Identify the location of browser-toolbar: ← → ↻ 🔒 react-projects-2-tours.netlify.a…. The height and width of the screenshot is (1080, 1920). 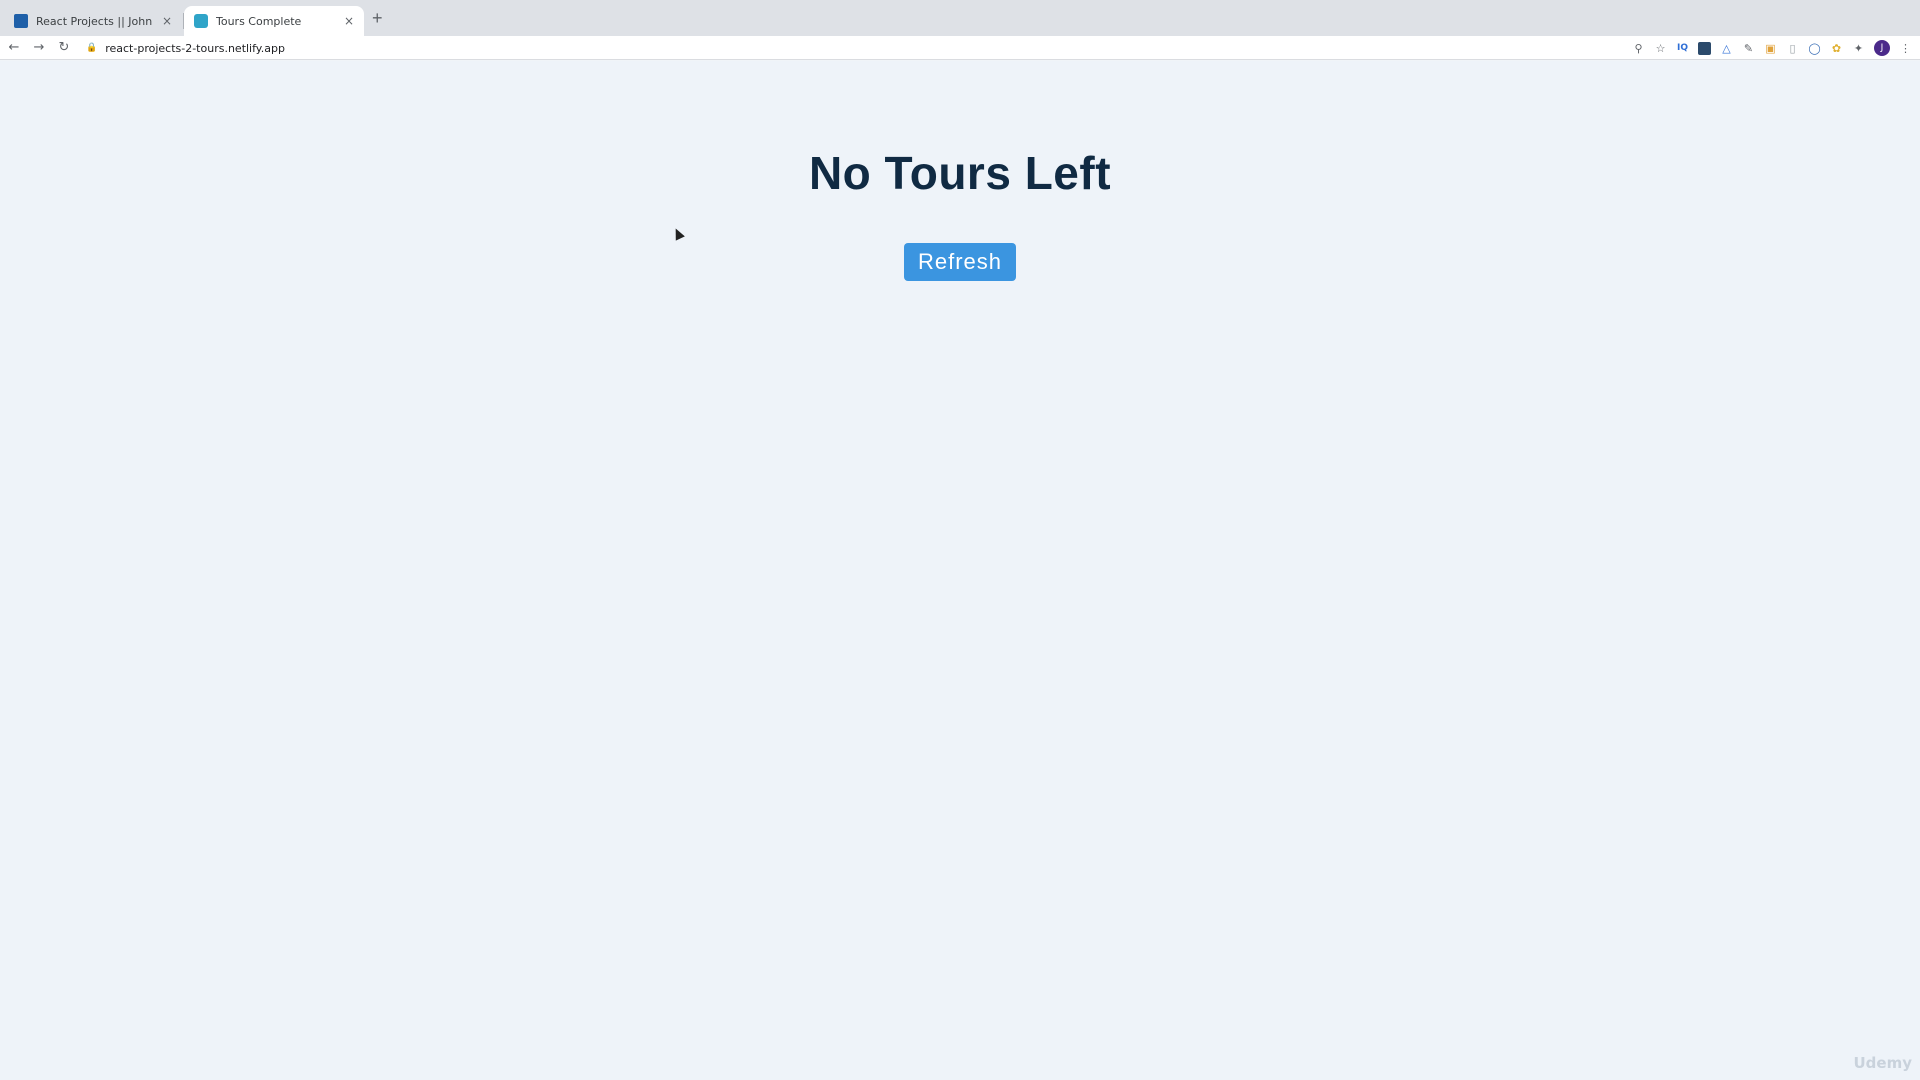
(960, 48).